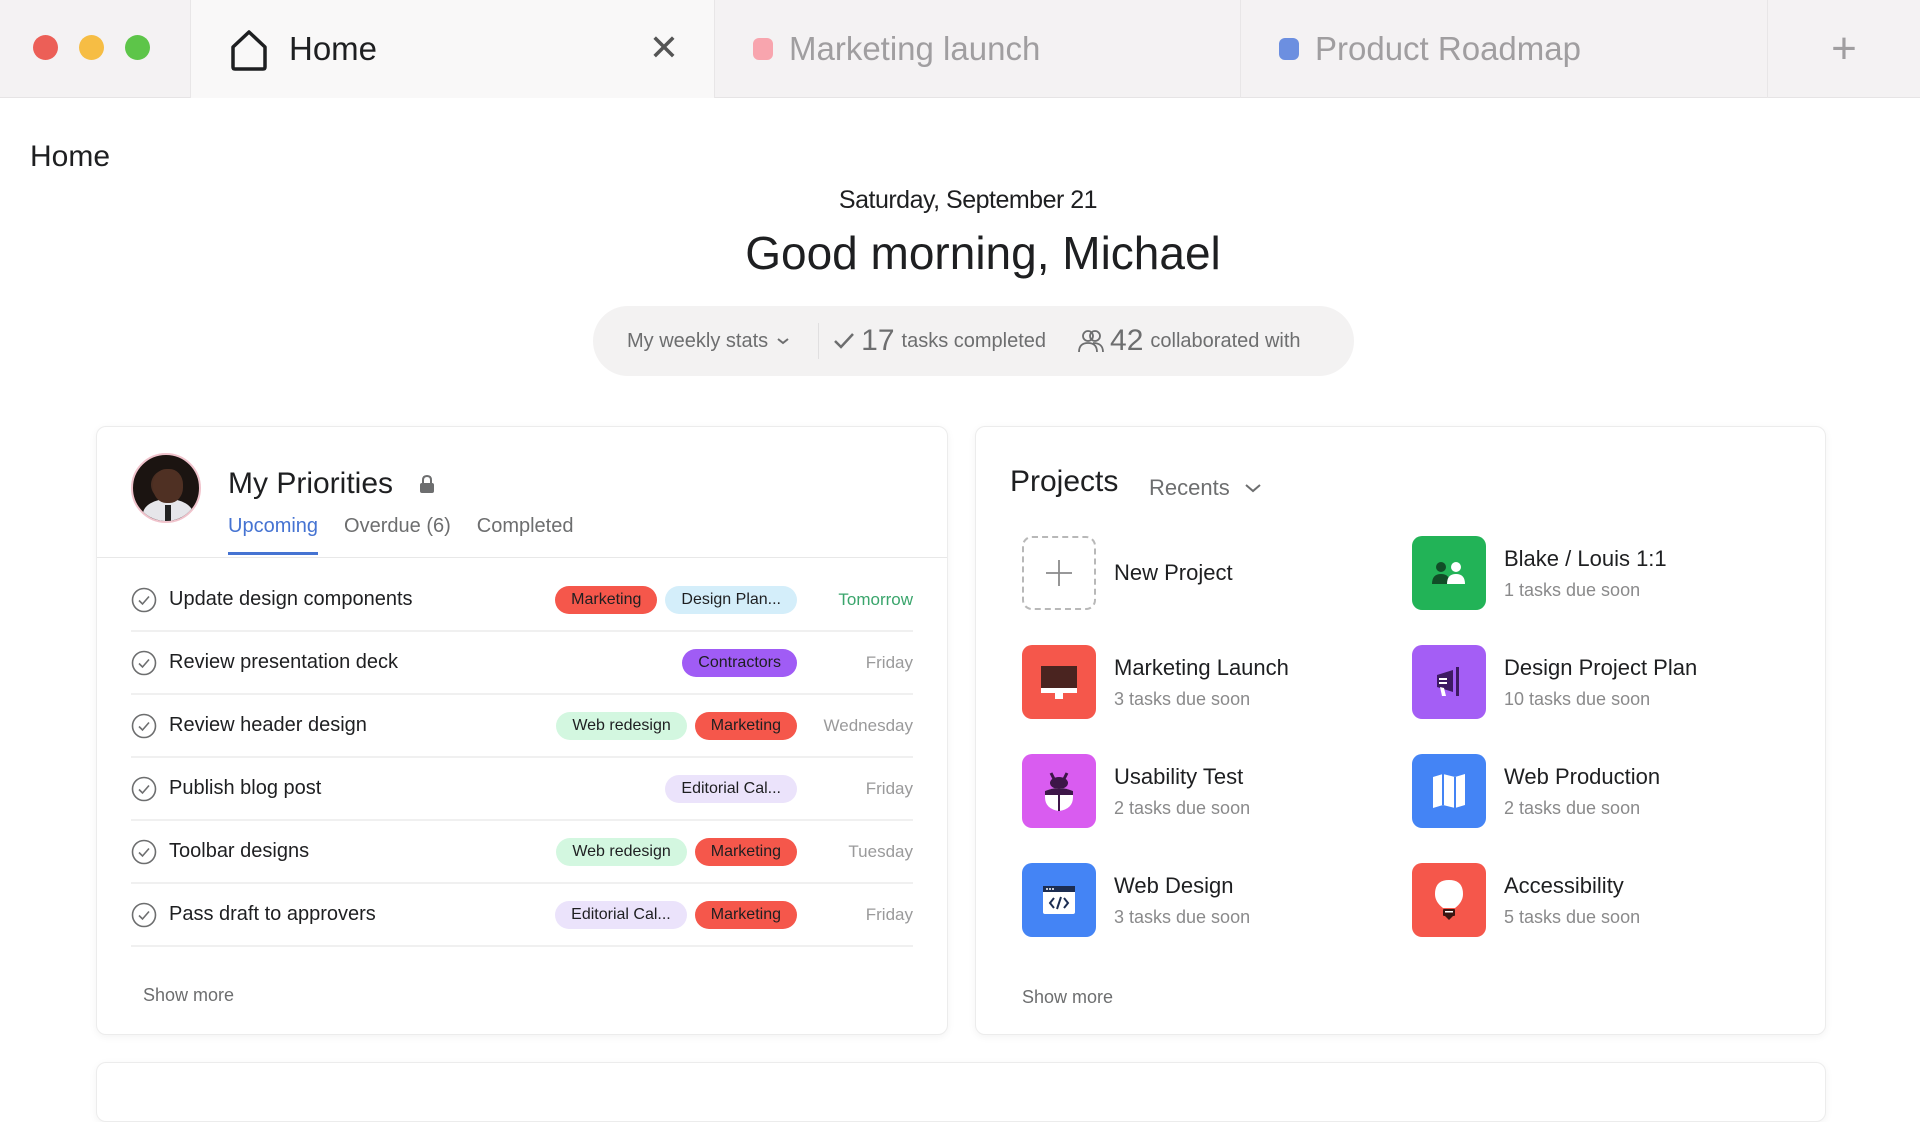  I want to click on task-name: Review header design, so click(362, 725).